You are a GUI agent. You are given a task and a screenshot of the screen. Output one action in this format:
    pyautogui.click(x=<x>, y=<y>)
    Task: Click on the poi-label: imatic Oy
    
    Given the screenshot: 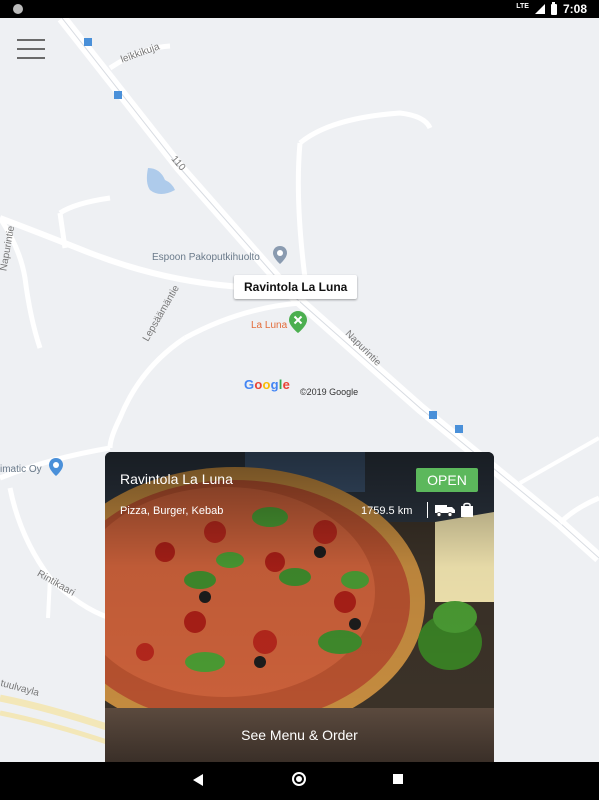 What is the action you would take?
    pyautogui.click(x=21, y=469)
    